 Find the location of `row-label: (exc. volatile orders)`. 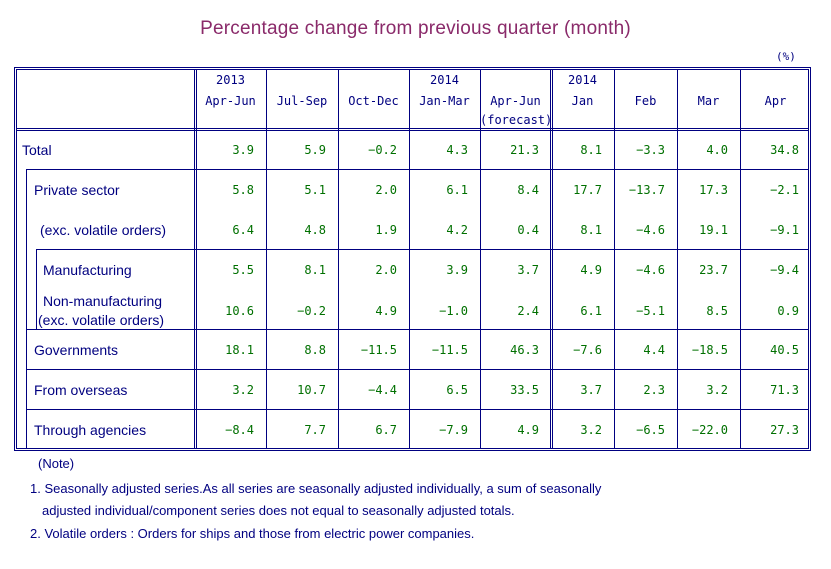

row-label: (exc. volatile orders) is located at coordinates (103, 230).